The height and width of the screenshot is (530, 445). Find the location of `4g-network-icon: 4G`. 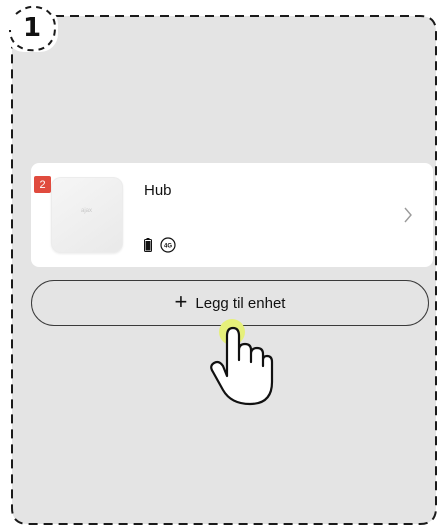

4g-network-icon: 4G is located at coordinates (168, 245).